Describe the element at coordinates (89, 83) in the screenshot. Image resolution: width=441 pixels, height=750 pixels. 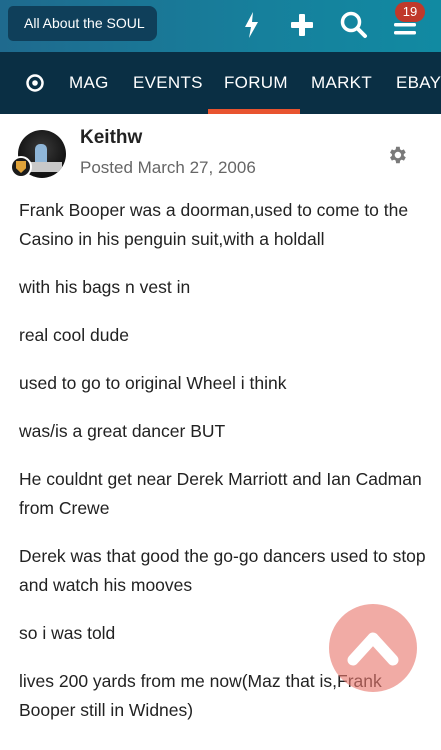
I see `nav-item-mag: MAG` at that location.